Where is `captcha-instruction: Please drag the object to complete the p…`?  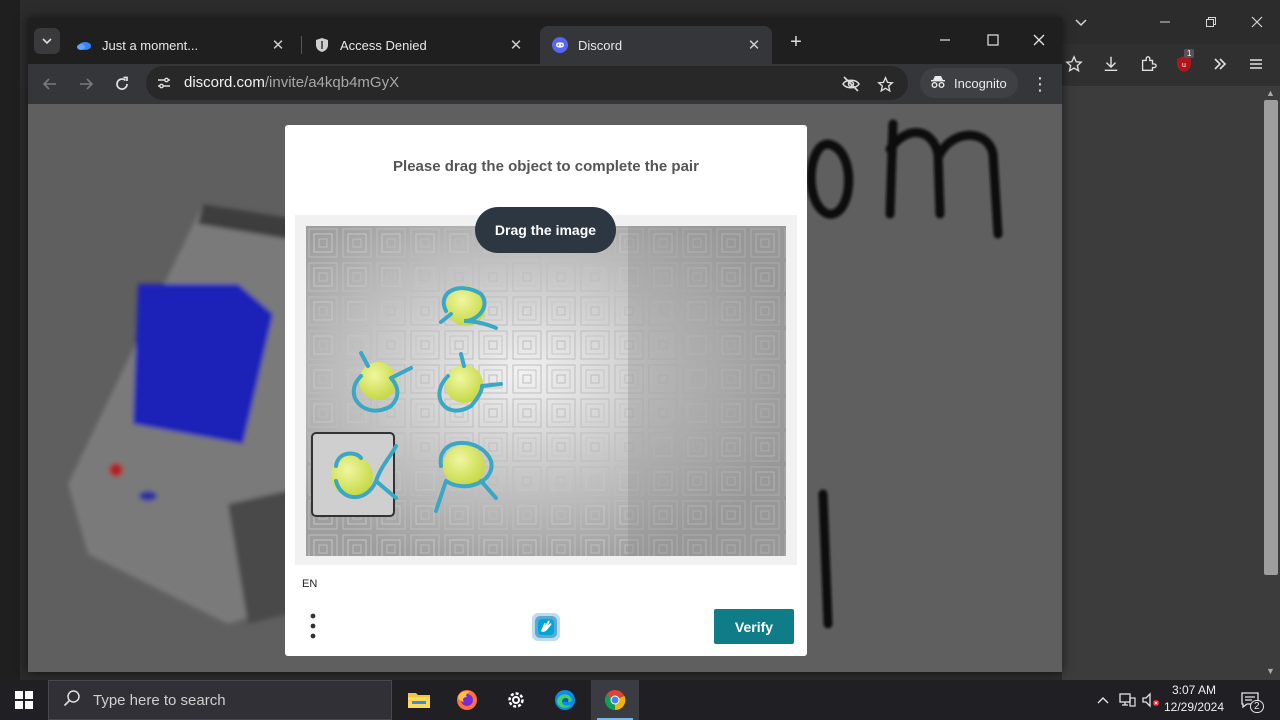
captcha-instruction: Please drag the object to complete the p… is located at coordinates (546, 166).